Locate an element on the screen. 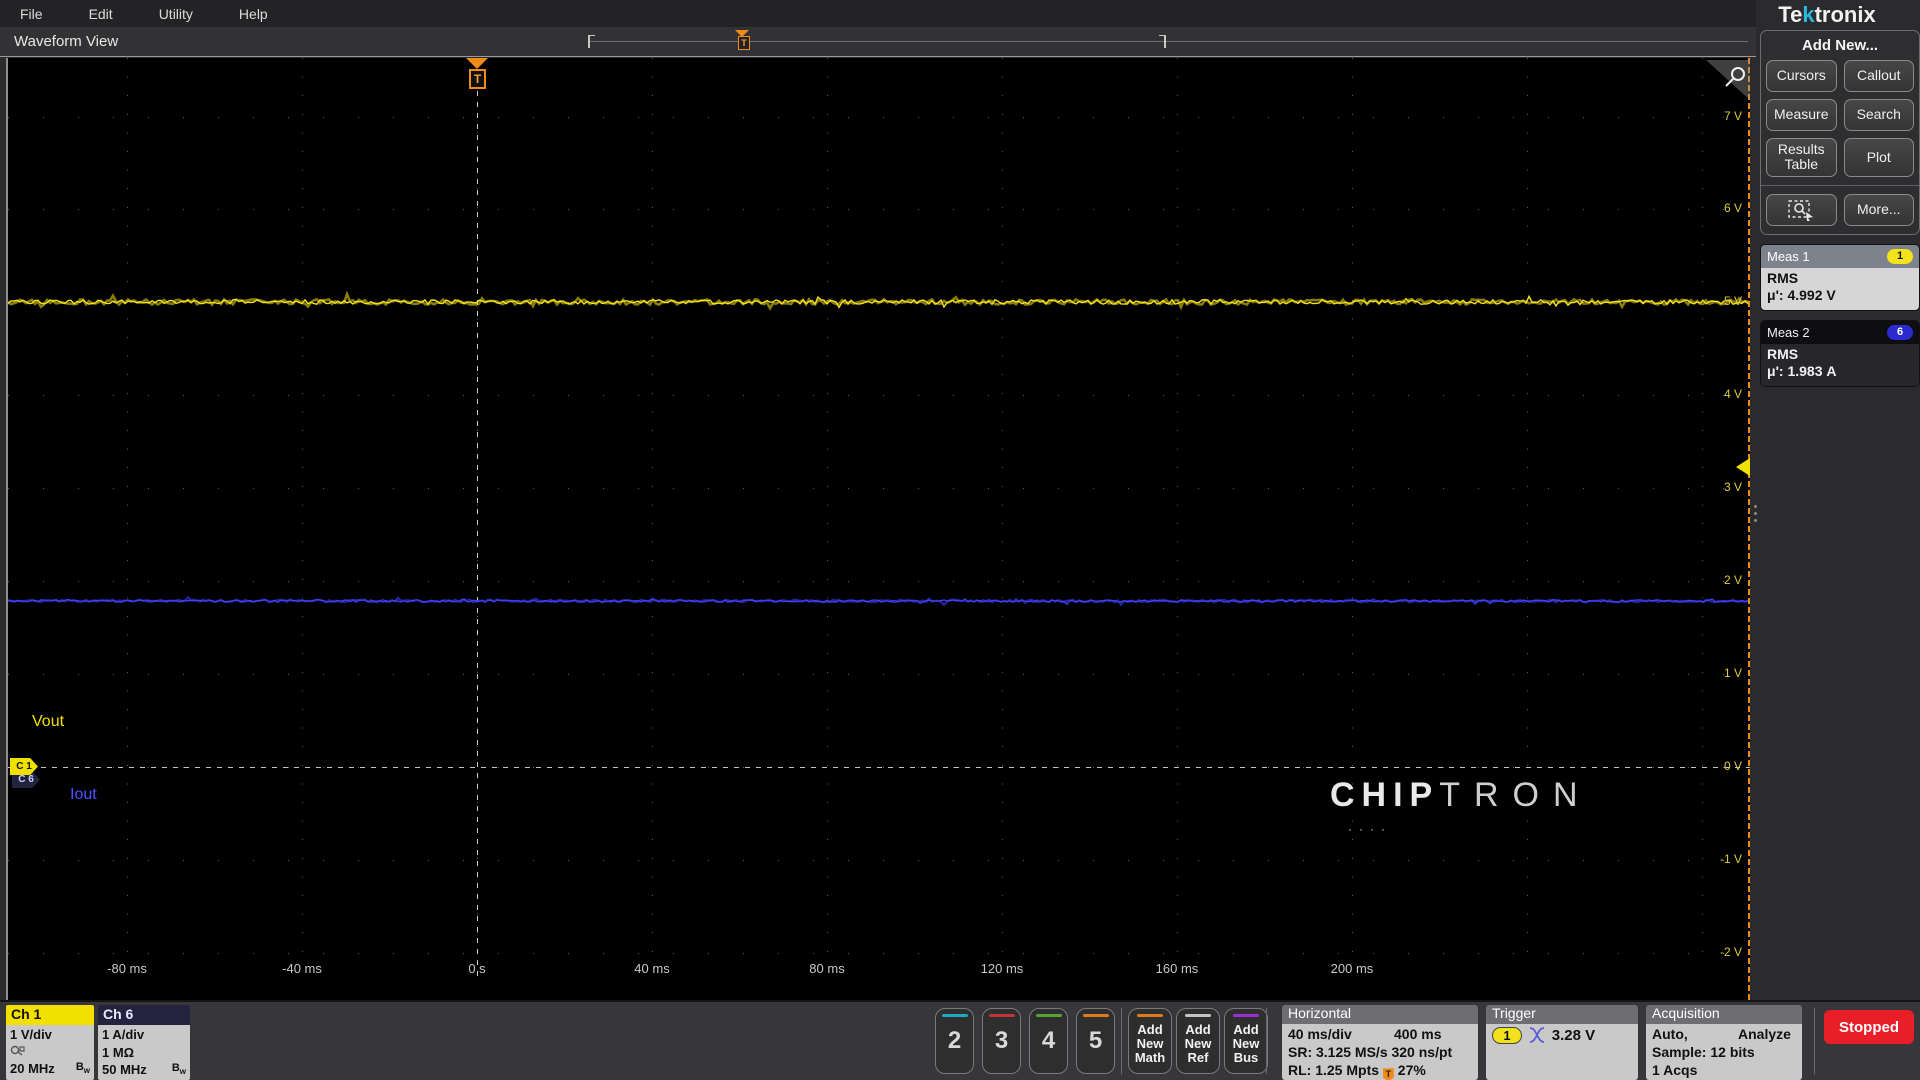 The image size is (1920, 1080). channel-5-button: 5 is located at coordinates (1095, 1041).